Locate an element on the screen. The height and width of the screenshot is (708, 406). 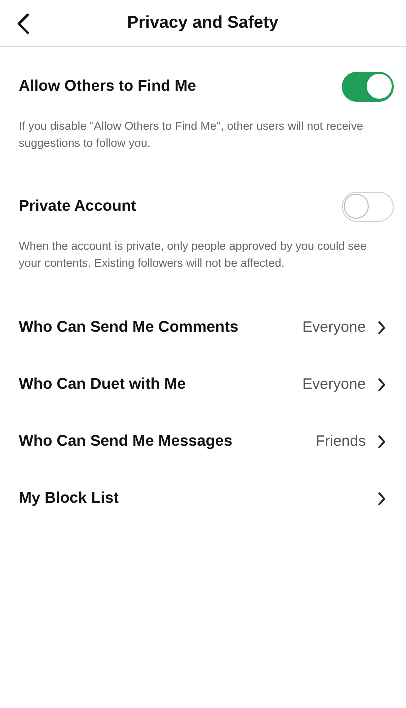
settings-row: My Block List is located at coordinates (202, 498).